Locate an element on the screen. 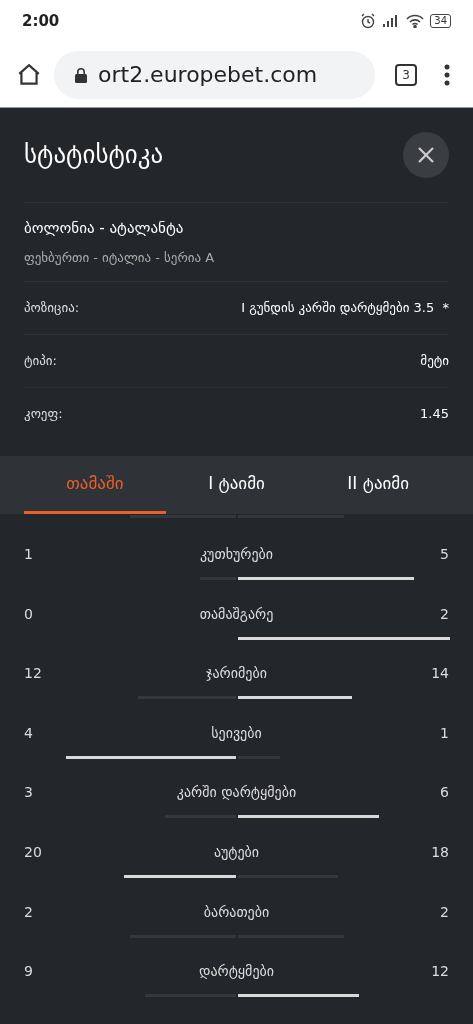 The width and height of the screenshot is (473, 1024). match-teams: ბოლონია - ატალანტა is located at coordinates (104, 228).